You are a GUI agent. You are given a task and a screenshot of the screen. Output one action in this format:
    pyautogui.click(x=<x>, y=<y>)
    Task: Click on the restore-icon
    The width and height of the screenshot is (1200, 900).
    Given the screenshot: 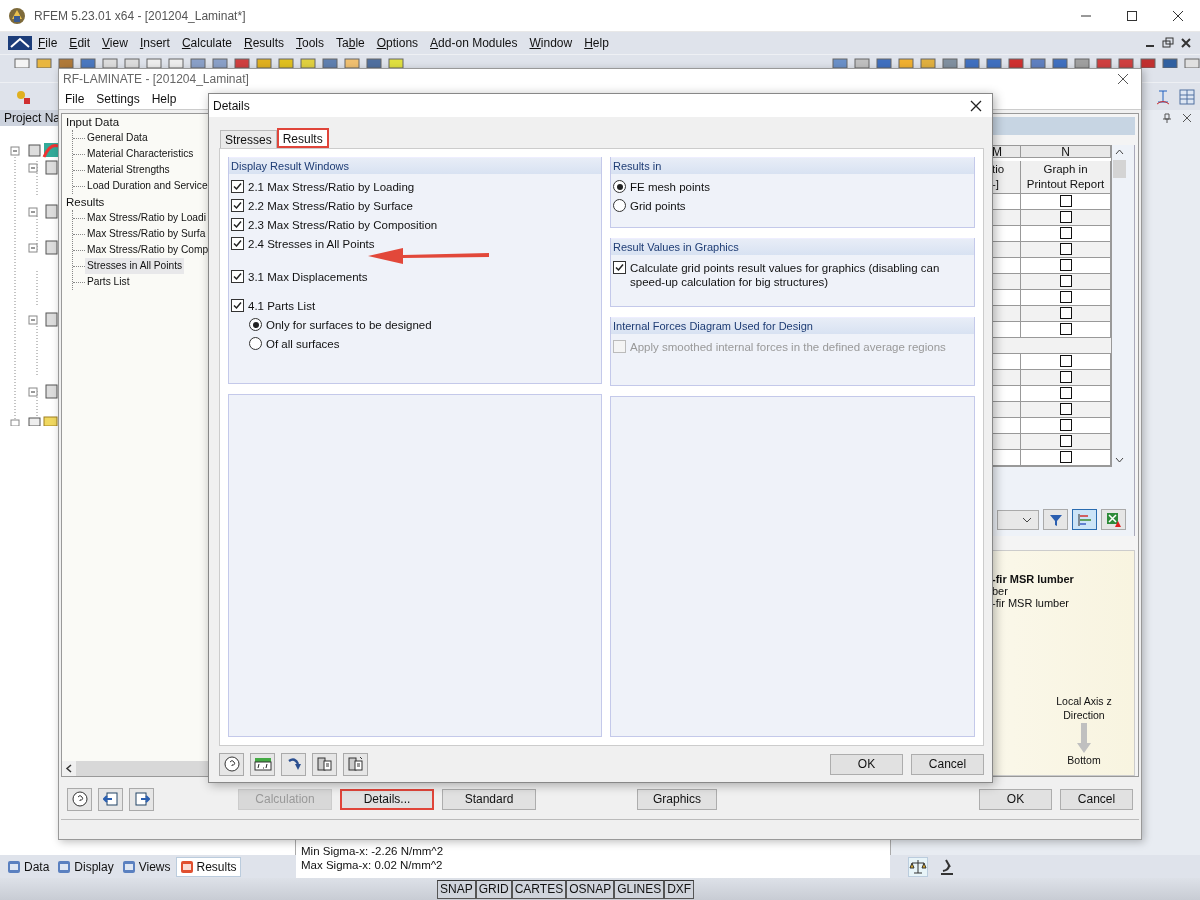 What is the action you would take?
    pyautogui.click(x=1168, y=43)
    